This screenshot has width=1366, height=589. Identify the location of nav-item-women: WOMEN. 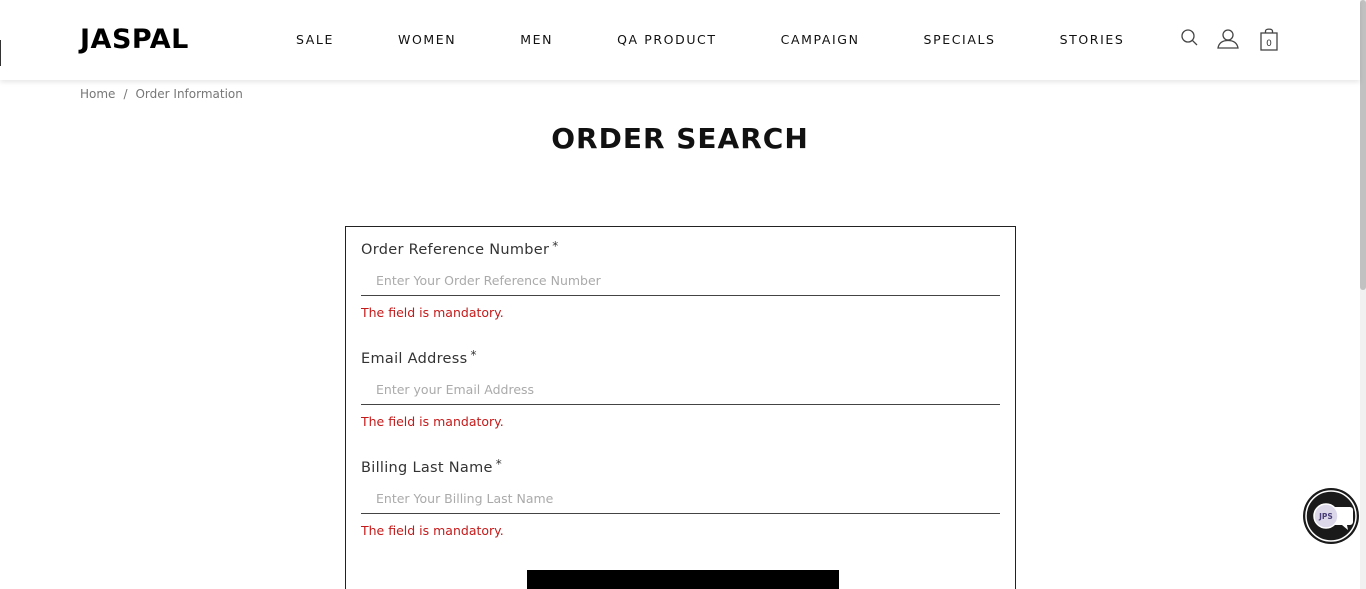
(427, 40).